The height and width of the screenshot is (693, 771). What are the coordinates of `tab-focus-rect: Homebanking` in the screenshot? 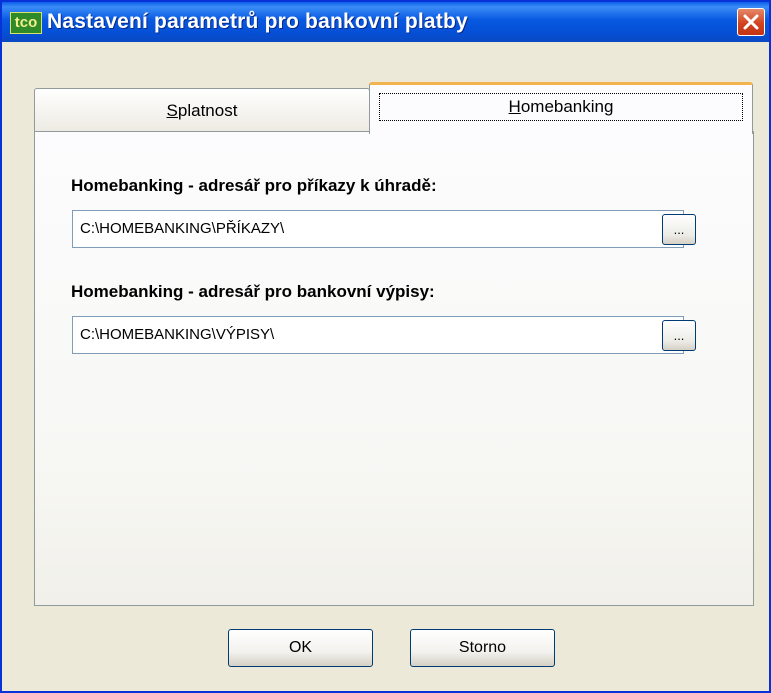 It's located at (561, 107).